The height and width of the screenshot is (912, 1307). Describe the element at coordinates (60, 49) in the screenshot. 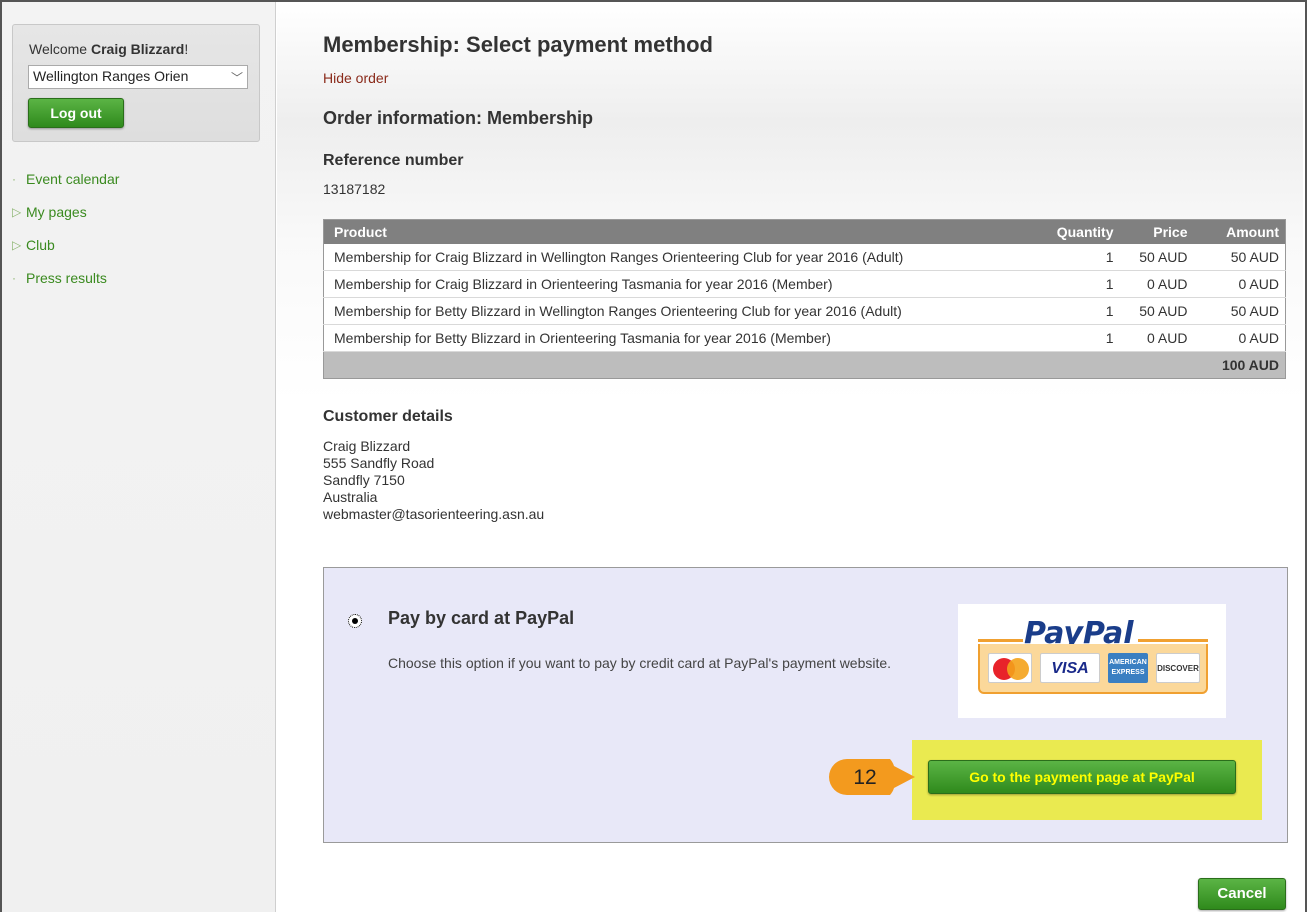

I see `welcome-prefix: Welcome` at that location.